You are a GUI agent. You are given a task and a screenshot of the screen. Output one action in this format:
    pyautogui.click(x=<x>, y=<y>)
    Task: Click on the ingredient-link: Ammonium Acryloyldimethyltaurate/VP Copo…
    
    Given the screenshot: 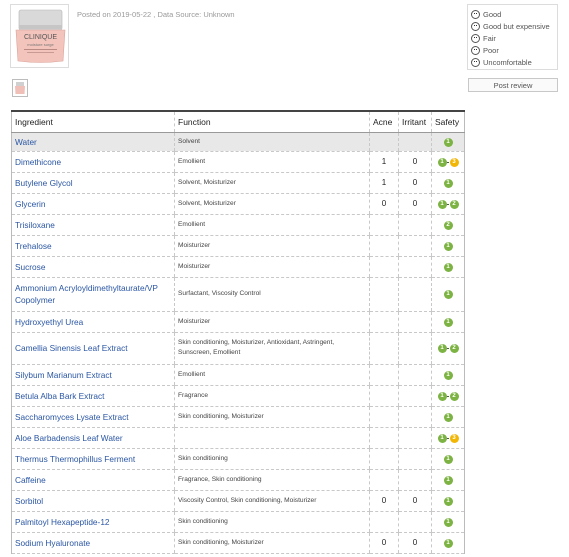 What is the action you would take?
    pyautogui.click(x=93, y=294)
    